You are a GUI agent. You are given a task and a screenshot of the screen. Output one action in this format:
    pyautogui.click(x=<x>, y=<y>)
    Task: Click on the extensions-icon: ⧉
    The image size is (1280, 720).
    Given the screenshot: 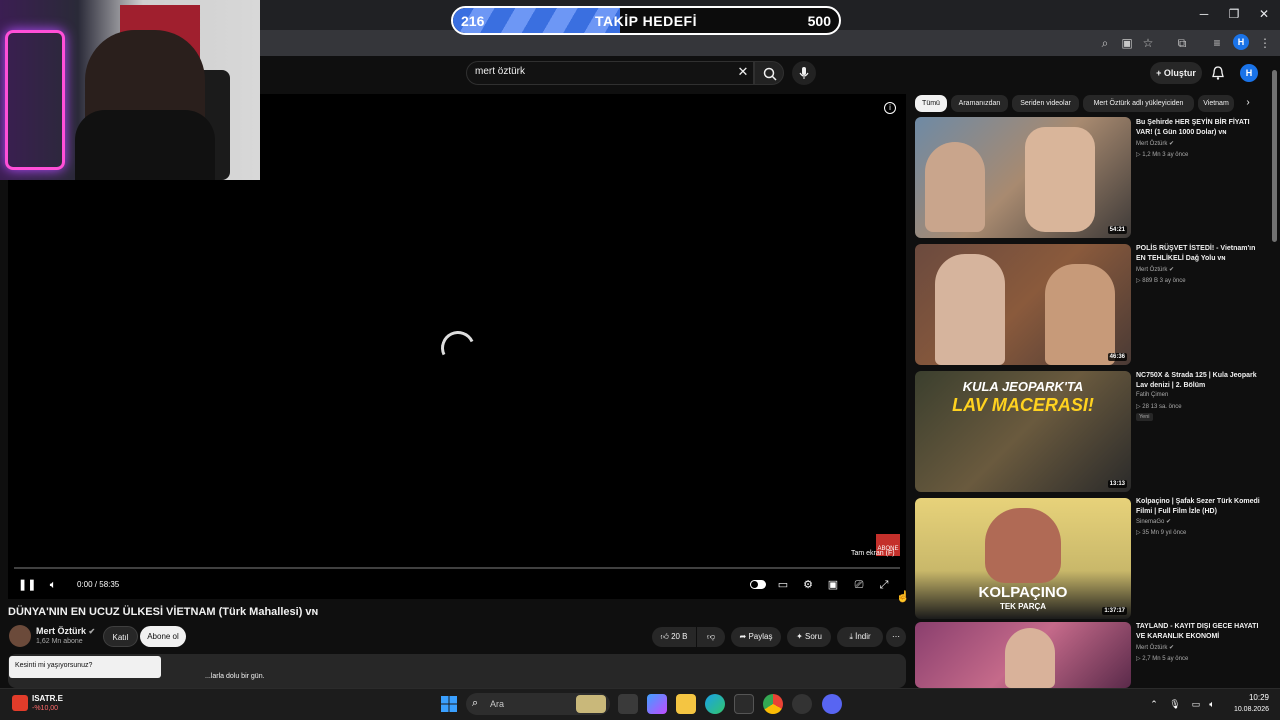 What is the action you would take?
    pyautogui.click(x=1182, y=43)
    